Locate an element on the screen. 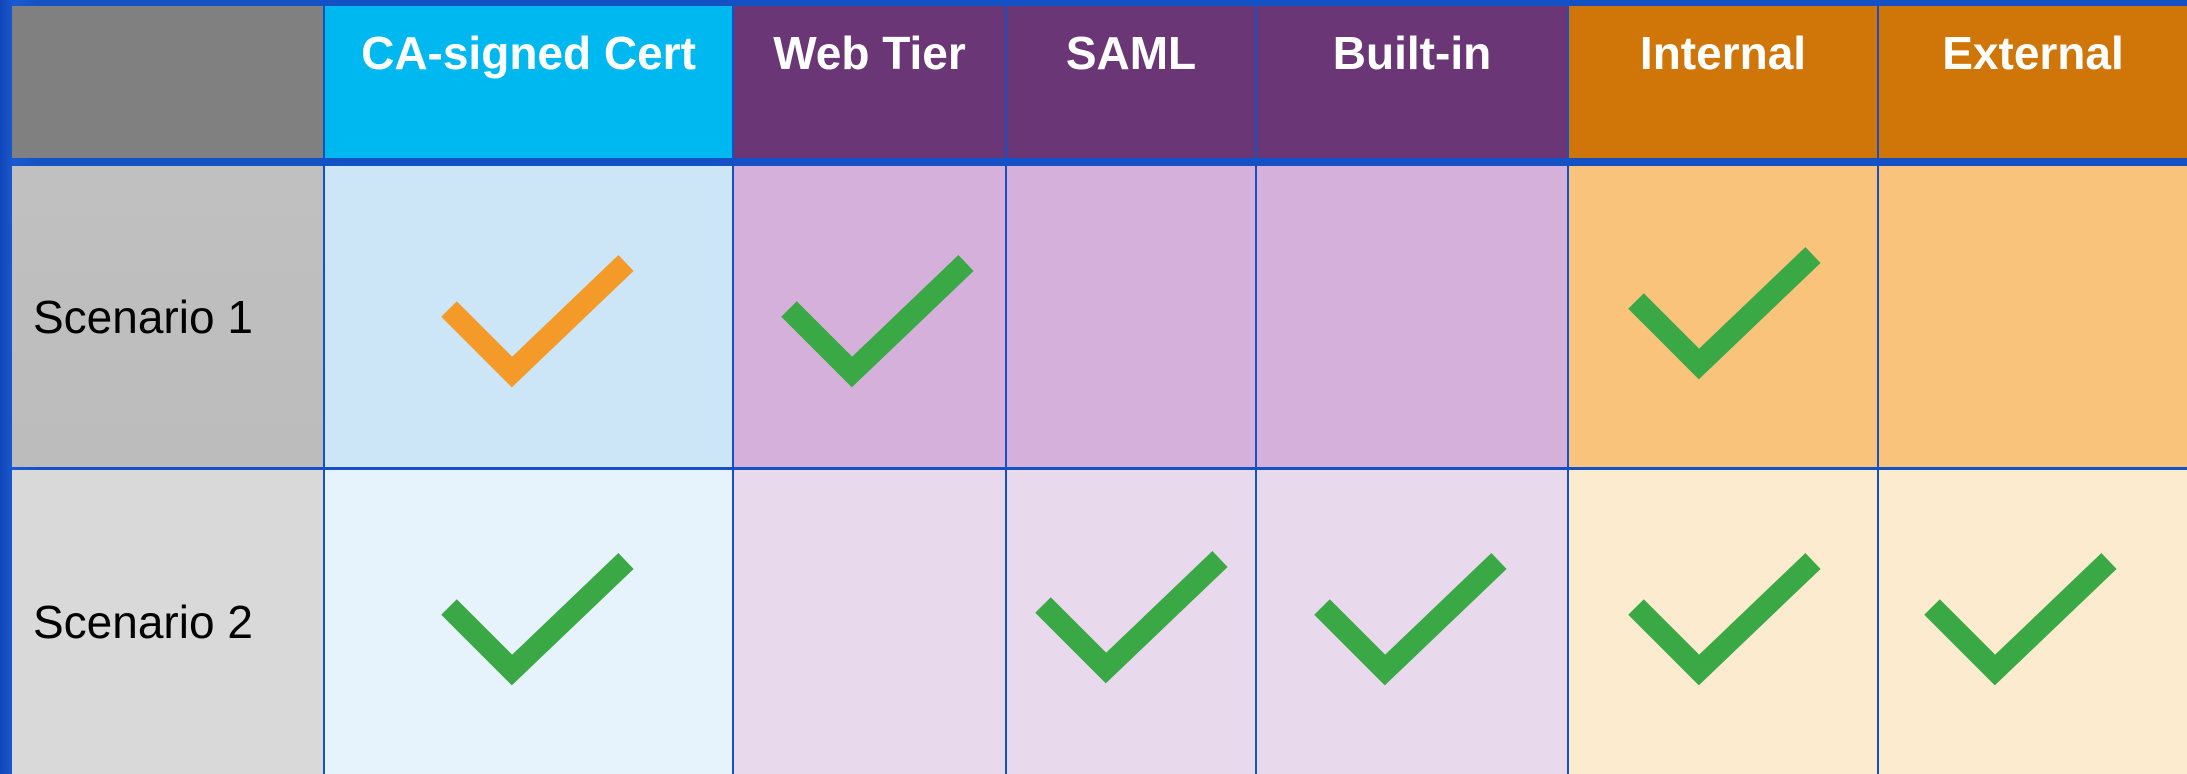 The image size is (2187, 774). header-saml: SAML is located at coordinates (1131, 82).